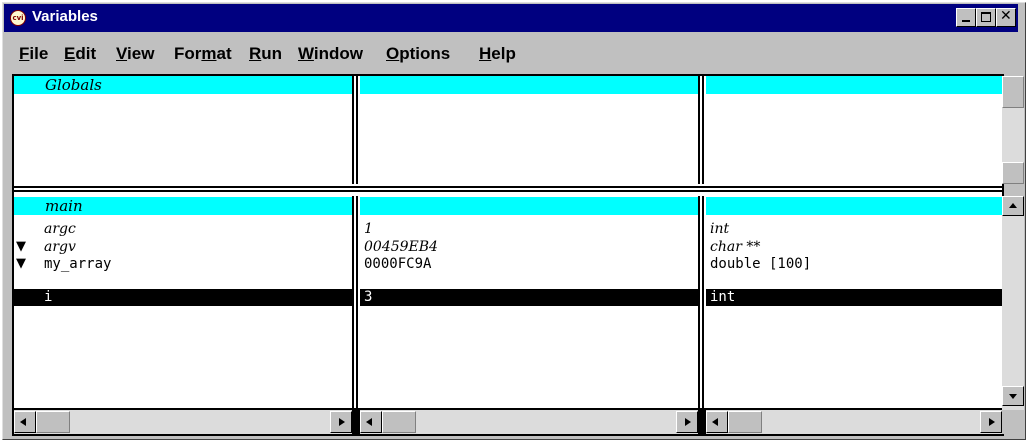 Image resolution: width=1028 pixels, height=442 pixels. I want to click on column-separator-2b, so click(703, 130).